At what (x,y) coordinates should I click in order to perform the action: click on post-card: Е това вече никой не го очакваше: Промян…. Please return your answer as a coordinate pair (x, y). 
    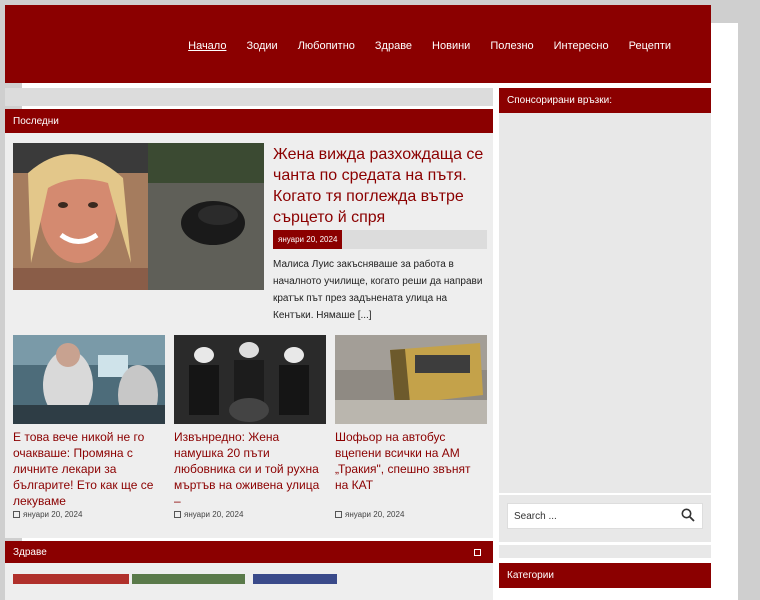
    Looking at the image, I should click on (89, 427).